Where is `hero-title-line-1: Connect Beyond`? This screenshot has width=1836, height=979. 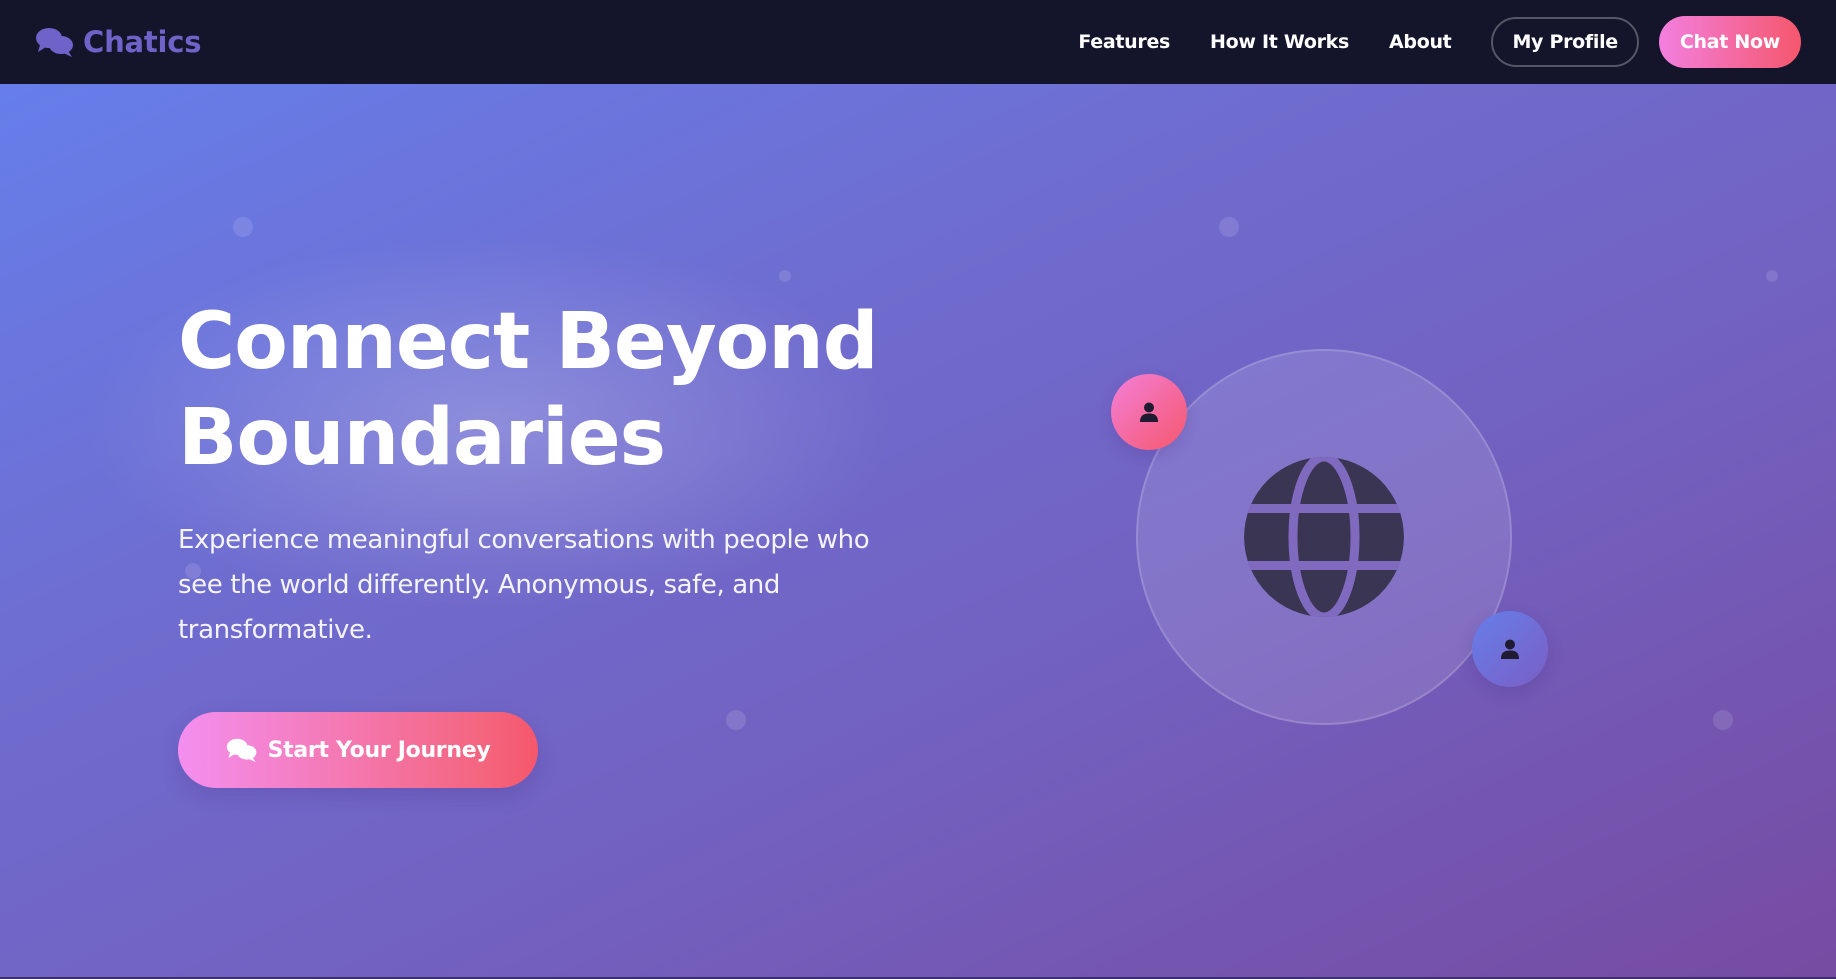
hero-title-line-1: Connect Beyond is located at coordinates (528, 342).